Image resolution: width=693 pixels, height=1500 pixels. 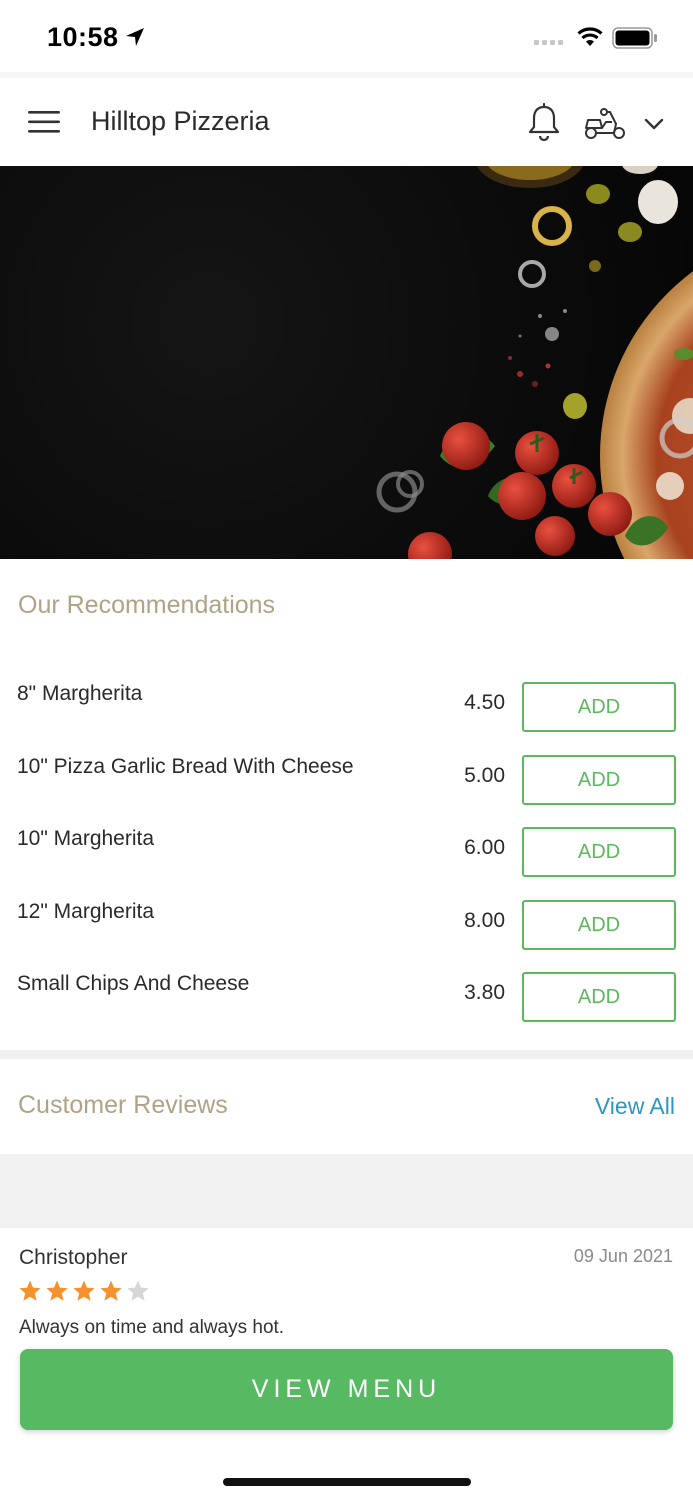 I want to click on chevron-down-button, so click(x=654, y=124).